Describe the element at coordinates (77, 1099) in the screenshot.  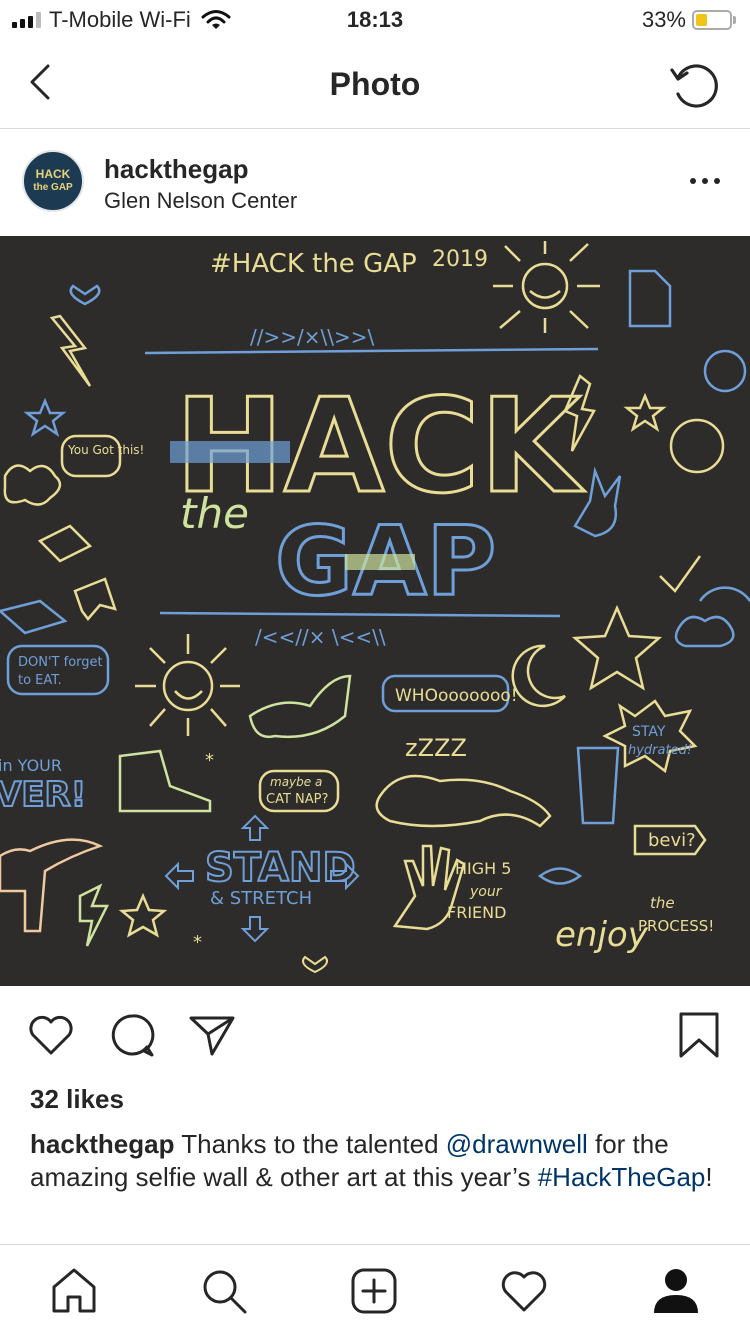
I see `likes-count: 32 likes` at that location.